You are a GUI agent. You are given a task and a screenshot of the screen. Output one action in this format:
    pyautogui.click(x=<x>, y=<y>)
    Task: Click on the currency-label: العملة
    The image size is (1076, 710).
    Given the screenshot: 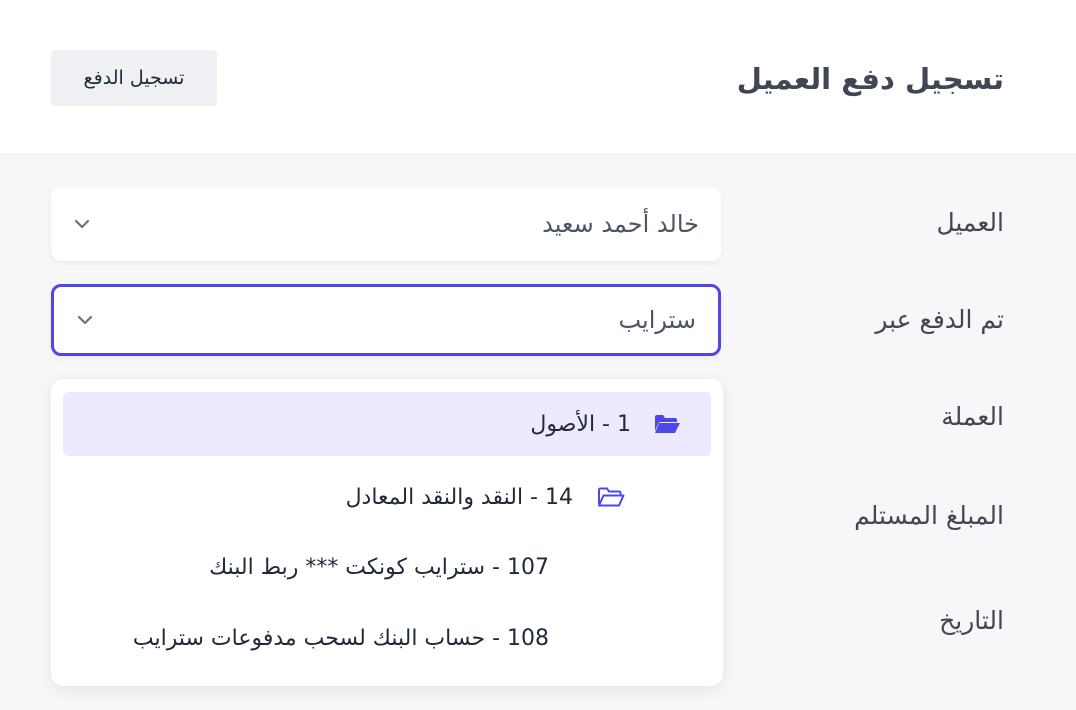 What is the action you would take?
    pyautogui.click(x=972, y=416)
    